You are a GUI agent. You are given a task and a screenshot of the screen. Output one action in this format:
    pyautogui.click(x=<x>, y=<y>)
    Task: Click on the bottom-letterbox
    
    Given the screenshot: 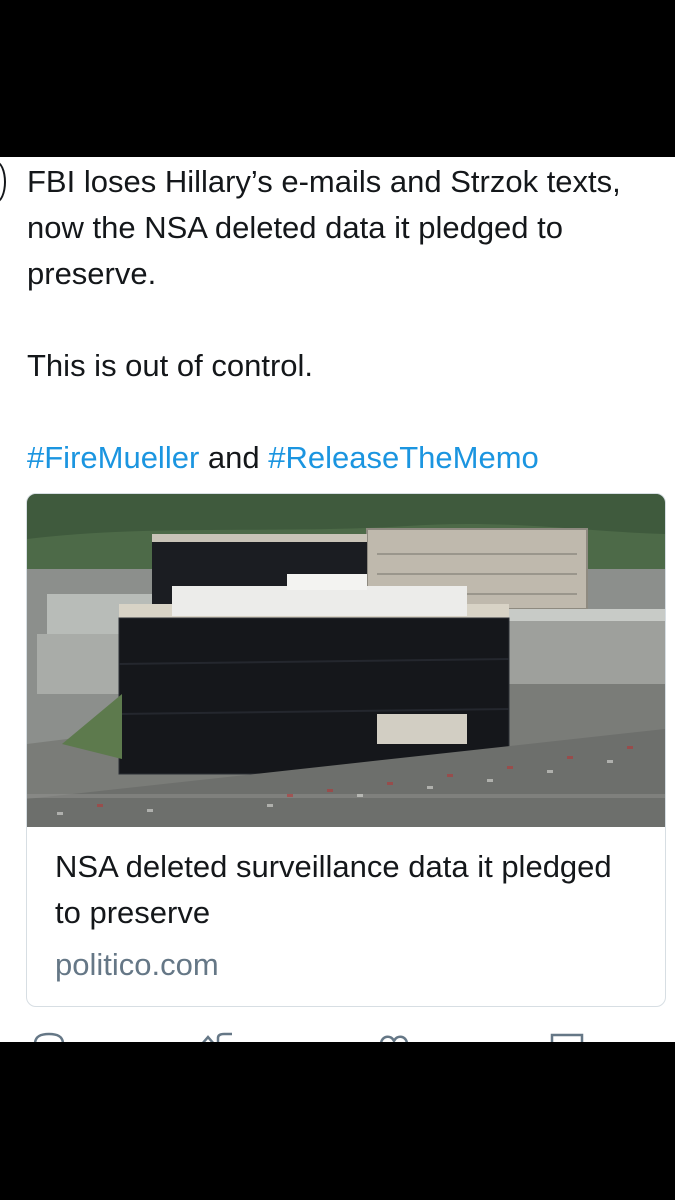 What is the action you would take?
    pyautogui.click(x=337, y=1121)
    